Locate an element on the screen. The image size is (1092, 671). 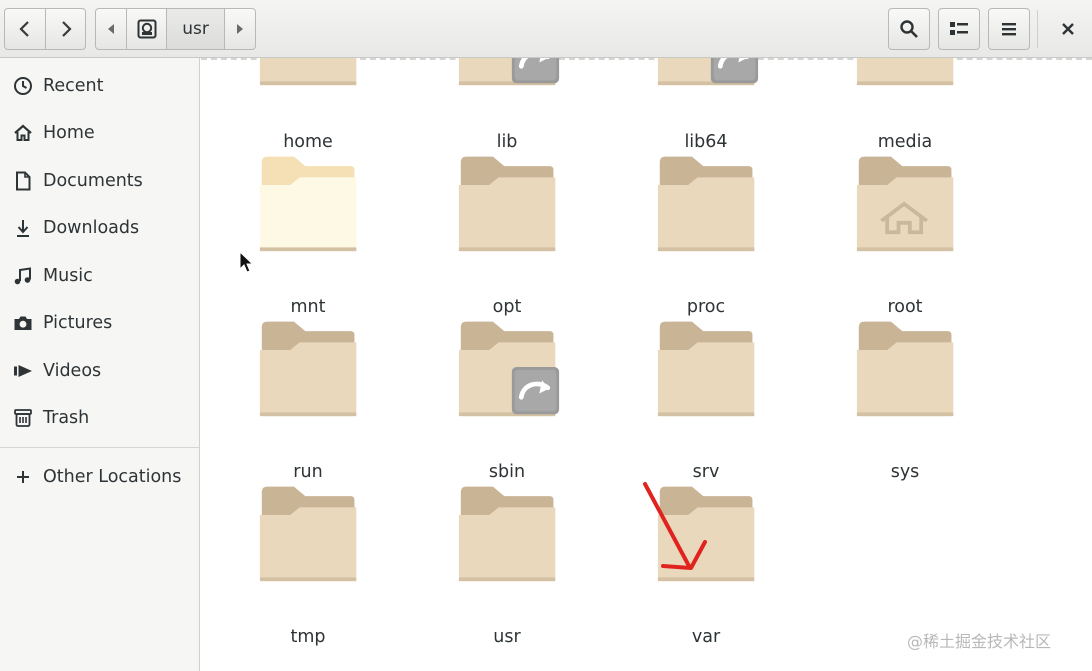
sidebar-item-label: Downloads is located at coordinates (91, 228).